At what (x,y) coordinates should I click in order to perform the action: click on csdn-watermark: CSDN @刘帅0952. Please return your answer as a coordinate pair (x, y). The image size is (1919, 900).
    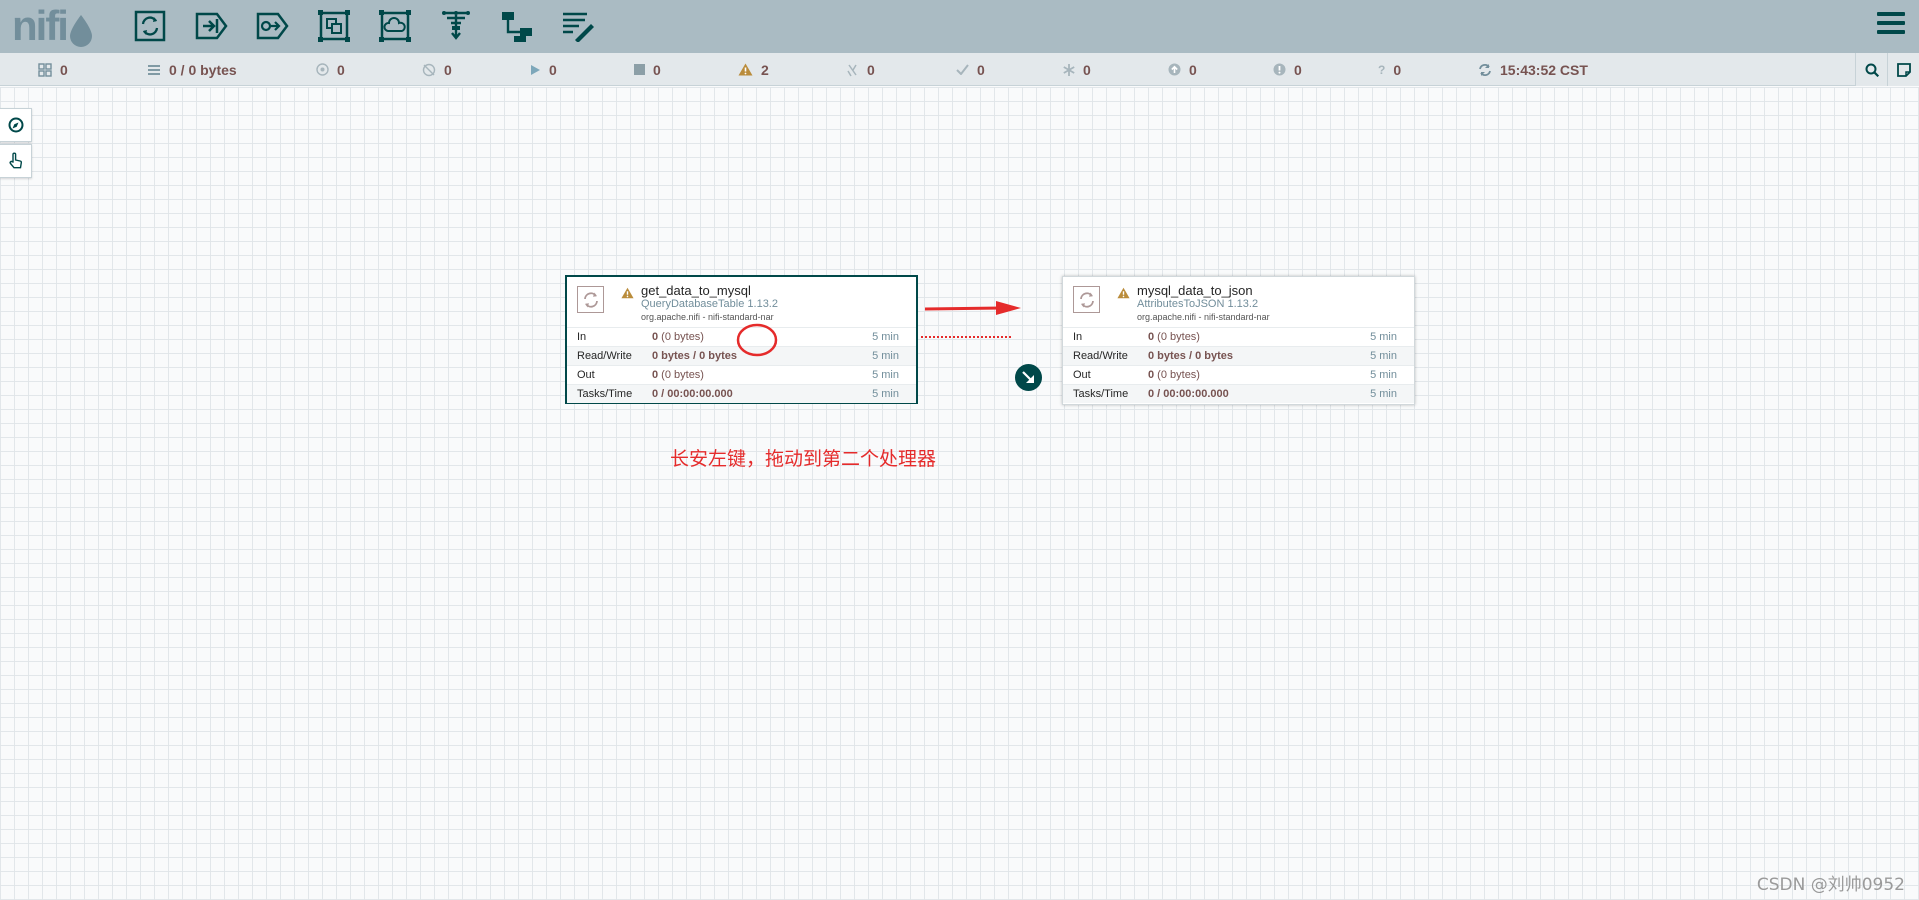
    Looking at the image, I should click on (1830, 885).